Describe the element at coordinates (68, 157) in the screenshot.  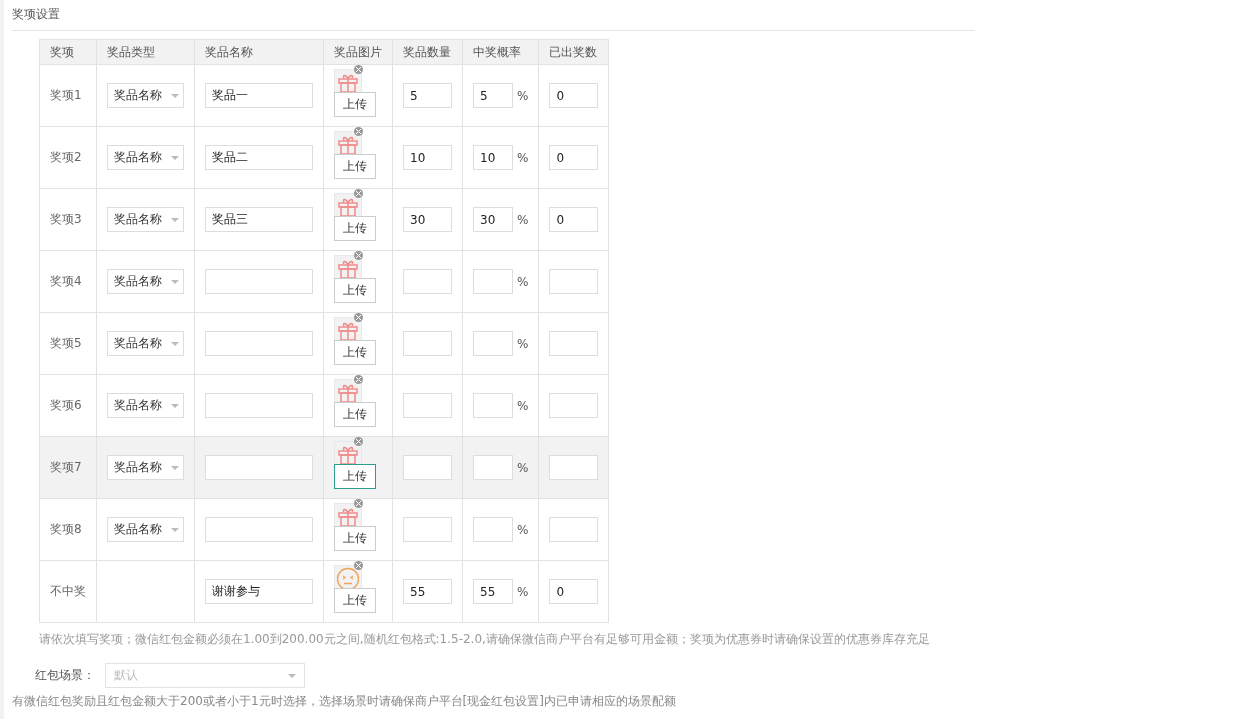
I see `prize-label: 奖项2` at that location.